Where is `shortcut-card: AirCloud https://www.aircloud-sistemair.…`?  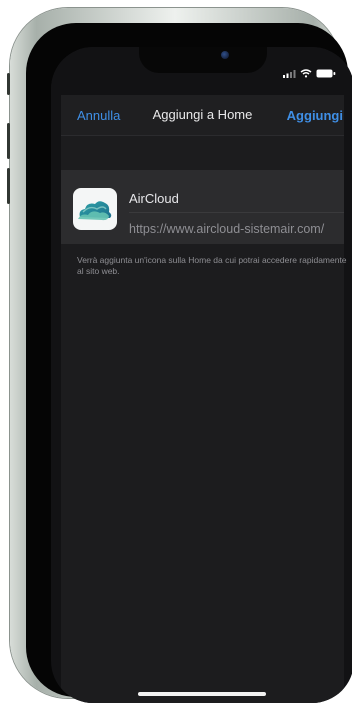 shortcut-card: AirCloud https://www.aircloud-sistemair.… is located at coordinates (202, 207).